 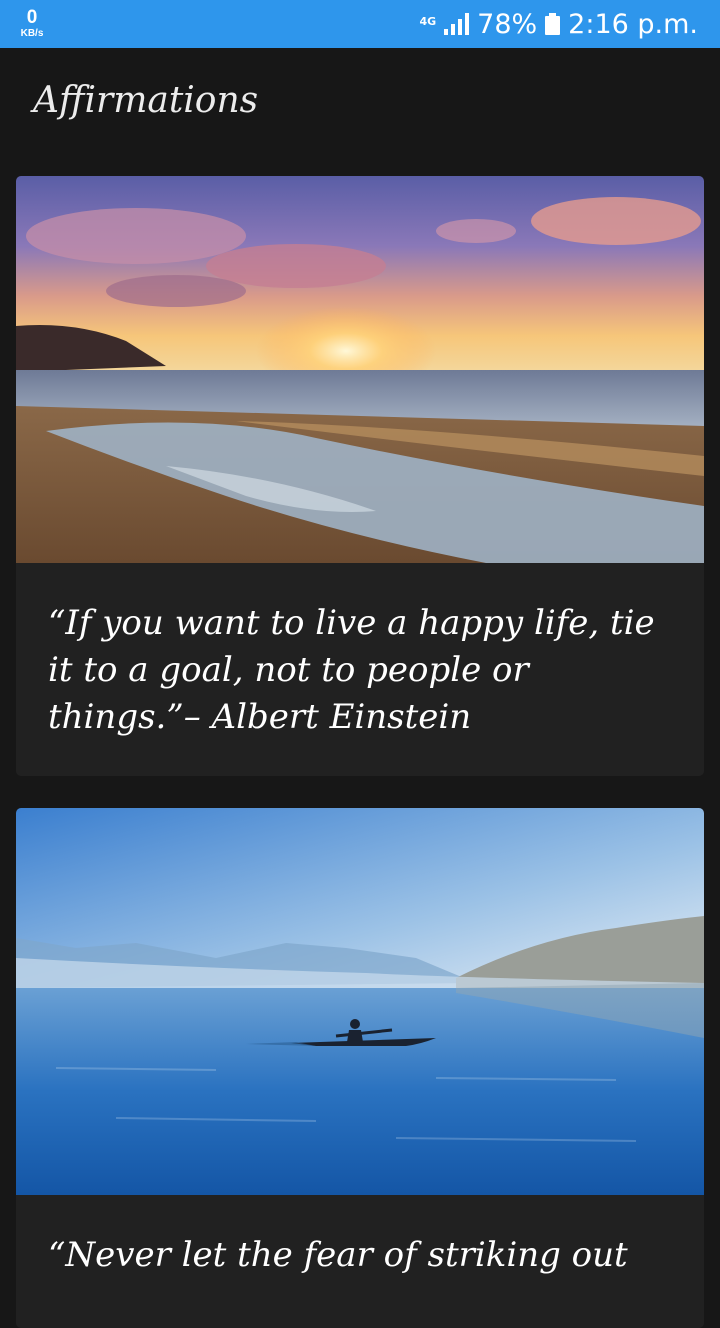 What do you see at coordinates (32, 33) in the screenshot?
I see `network-speed-unit: KB/s` at bounding box center [32, 33].